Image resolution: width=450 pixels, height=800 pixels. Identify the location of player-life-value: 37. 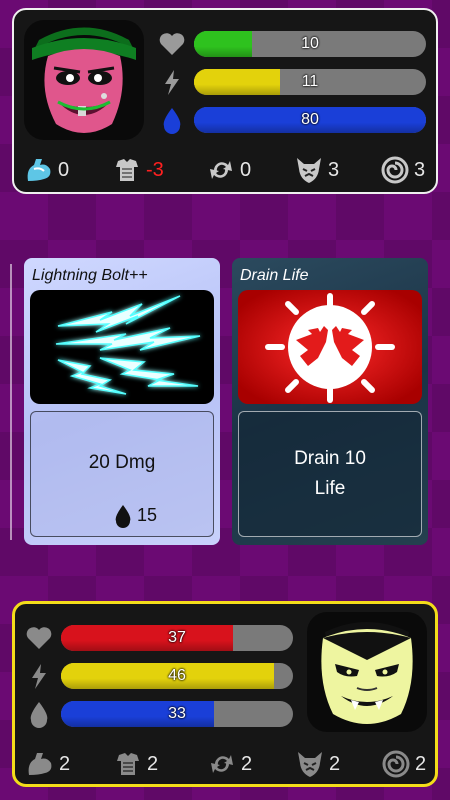
(177, 637).